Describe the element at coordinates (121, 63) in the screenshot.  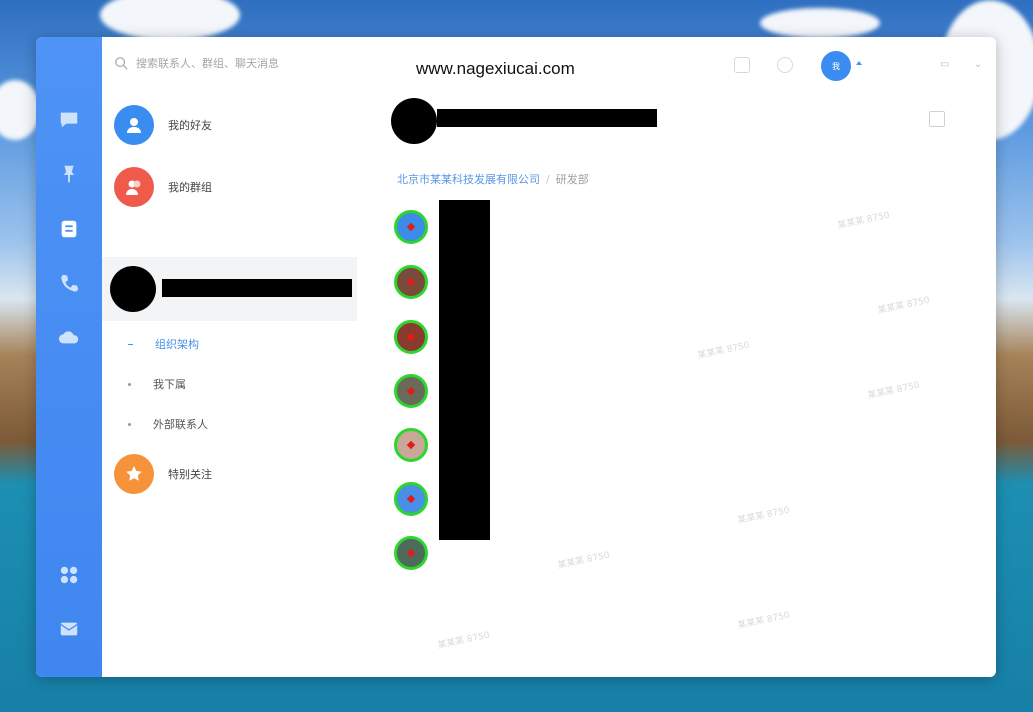
I see `search-icon` at that location.